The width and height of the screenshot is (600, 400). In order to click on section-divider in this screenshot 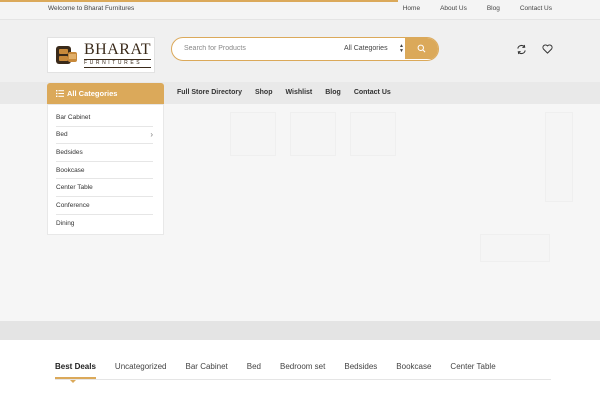, I will do `click(300, 330)`.